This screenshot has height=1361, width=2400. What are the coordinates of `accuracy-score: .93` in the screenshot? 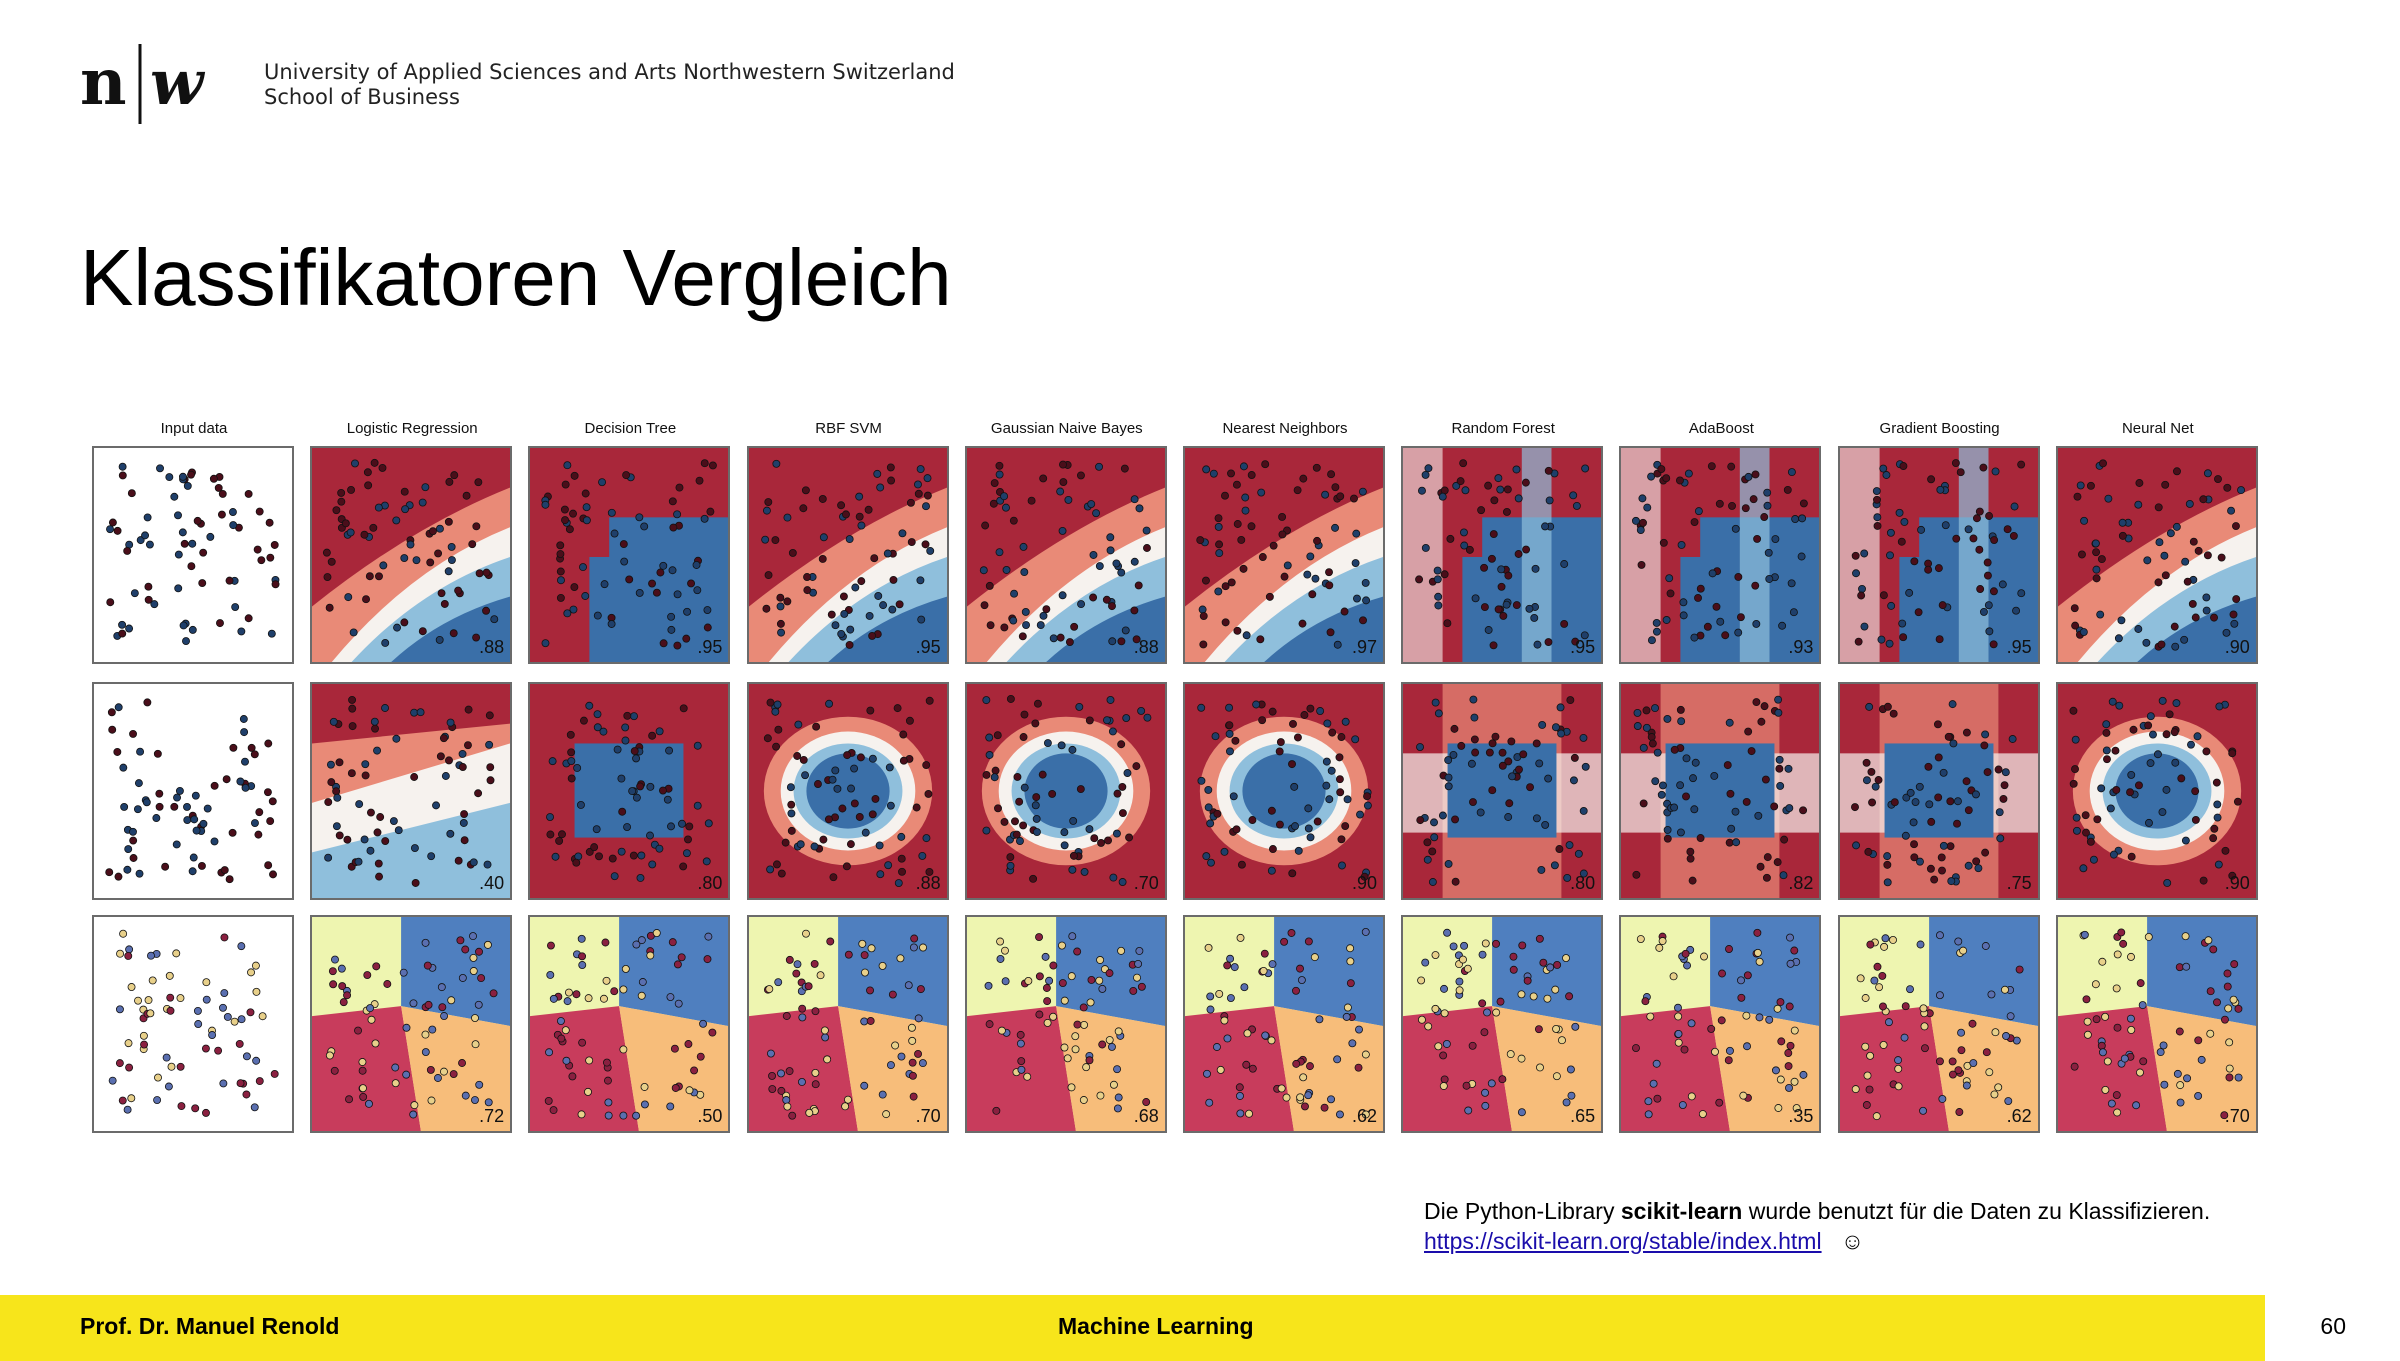 It's located at (1801, 647).